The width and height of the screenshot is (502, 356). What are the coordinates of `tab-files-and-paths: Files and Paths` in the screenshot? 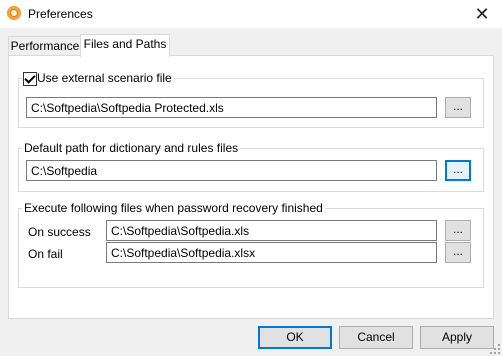 It's located at (125, 45).